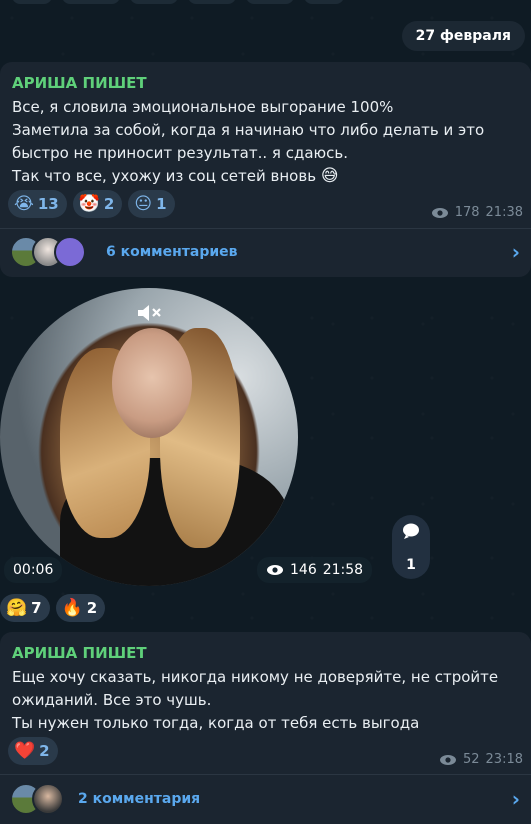  I want to click on message-line: Так что все, ухожу из соц сетей вновь 😅, so click(175, 176).